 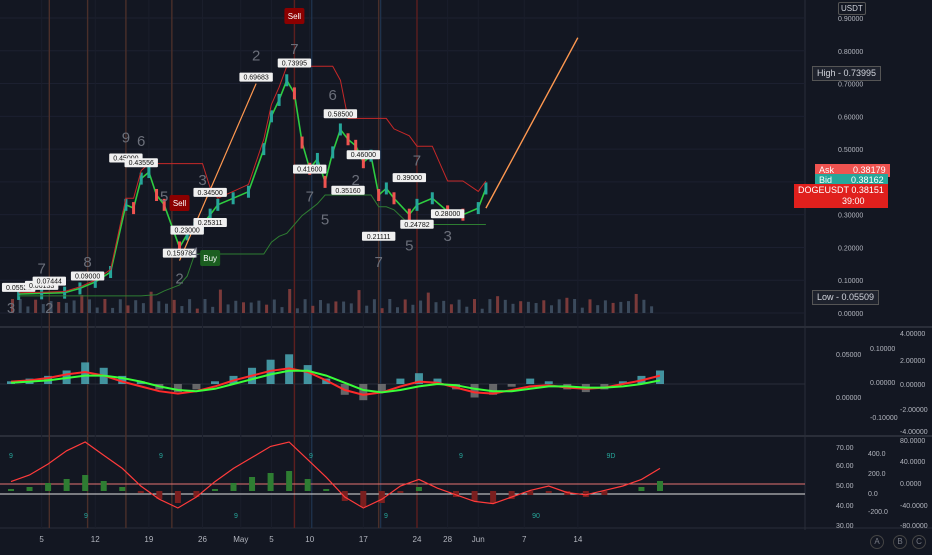 What do you see at coordinates (294, 63) in the screenshot?
I see `point-label: 0.73995` at bounding box center [294, 63].